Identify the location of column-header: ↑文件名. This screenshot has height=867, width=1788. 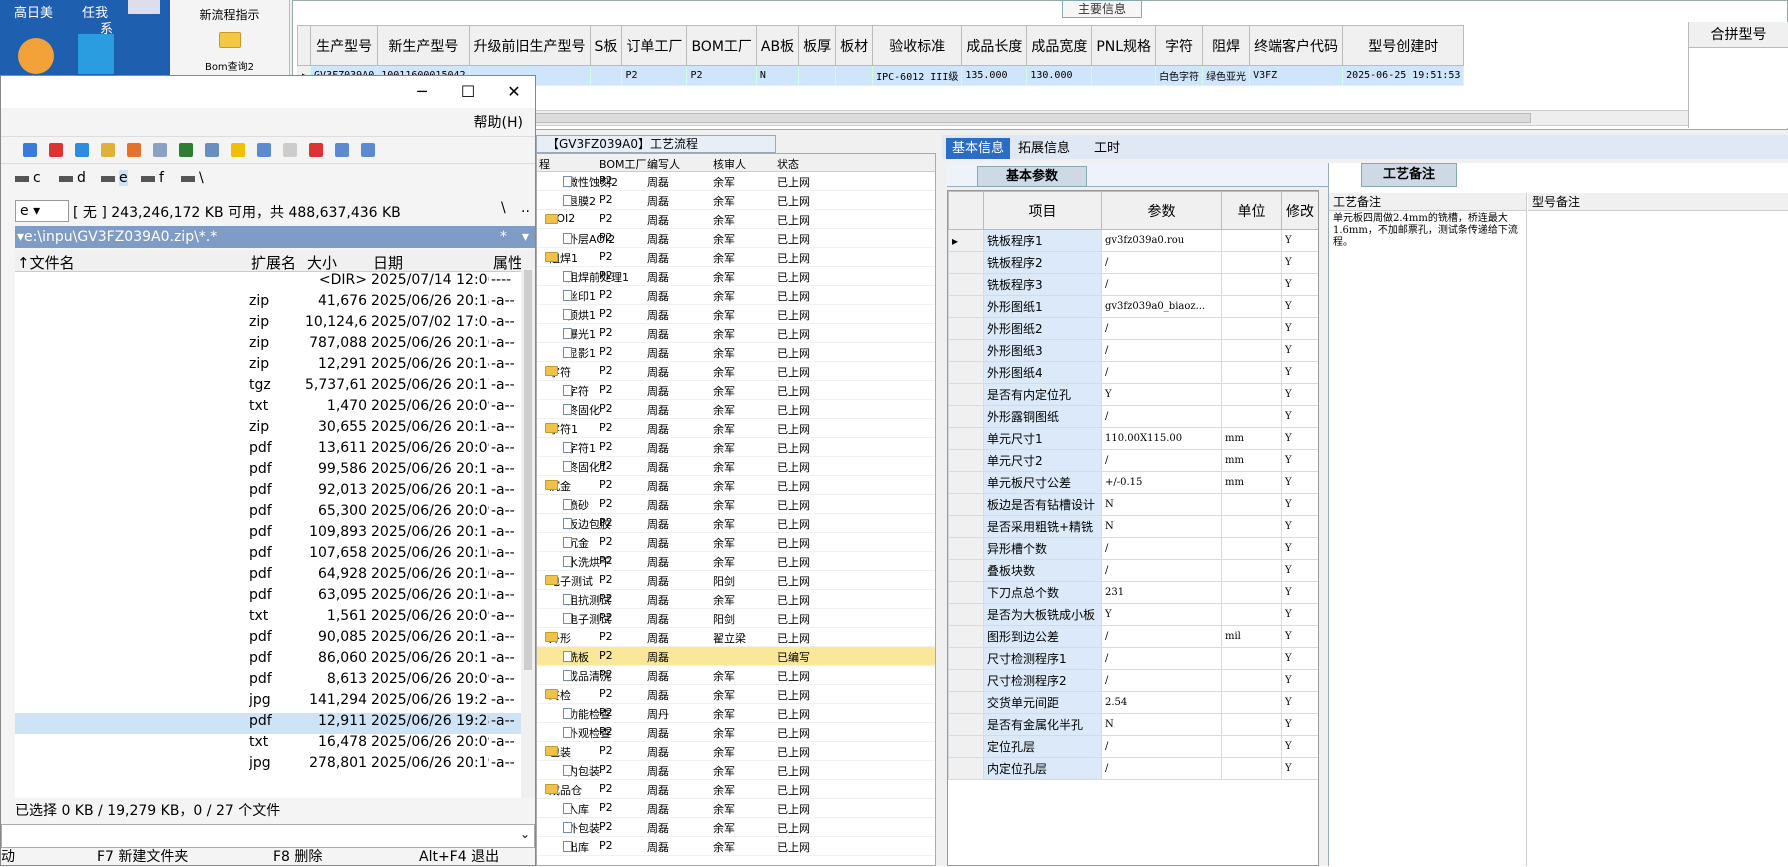
(46, 262).